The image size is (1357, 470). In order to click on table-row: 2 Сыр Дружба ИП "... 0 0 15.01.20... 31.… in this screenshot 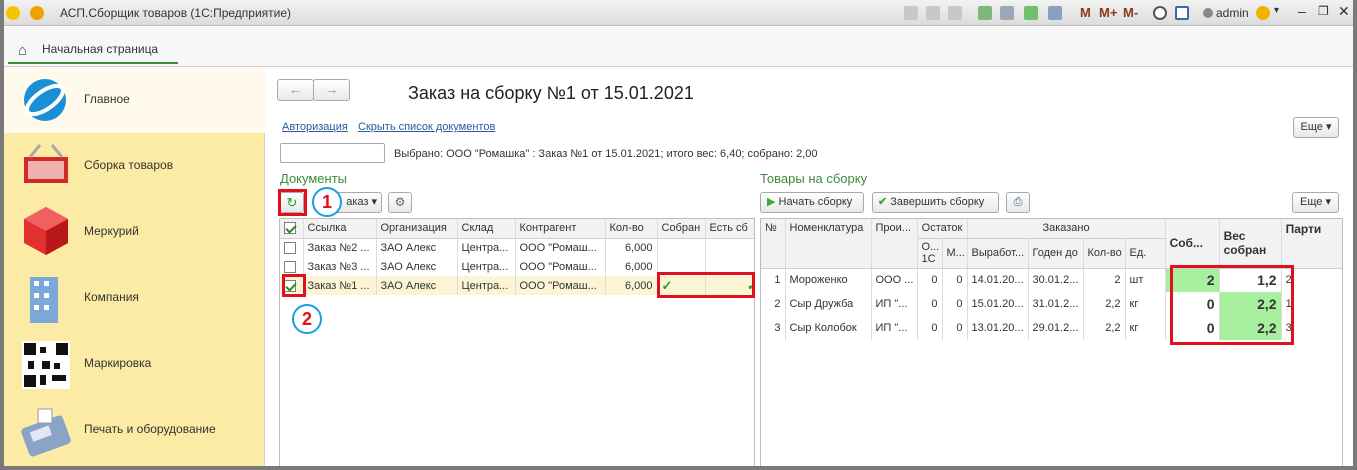, I will do `click(1051, 304)`.